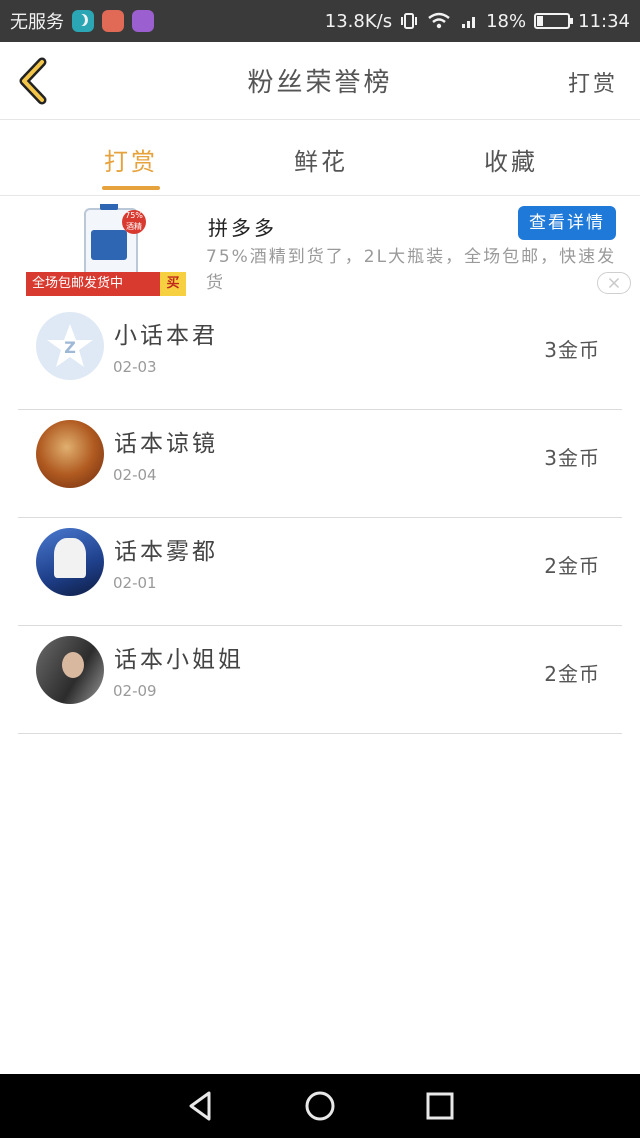 The image size is (640, 1138). What do you see at coordinates (78, 283) in the screenshot?
I see `ad-image-banner-text: 全场包邮发货中` at bounding box center [78, 283].